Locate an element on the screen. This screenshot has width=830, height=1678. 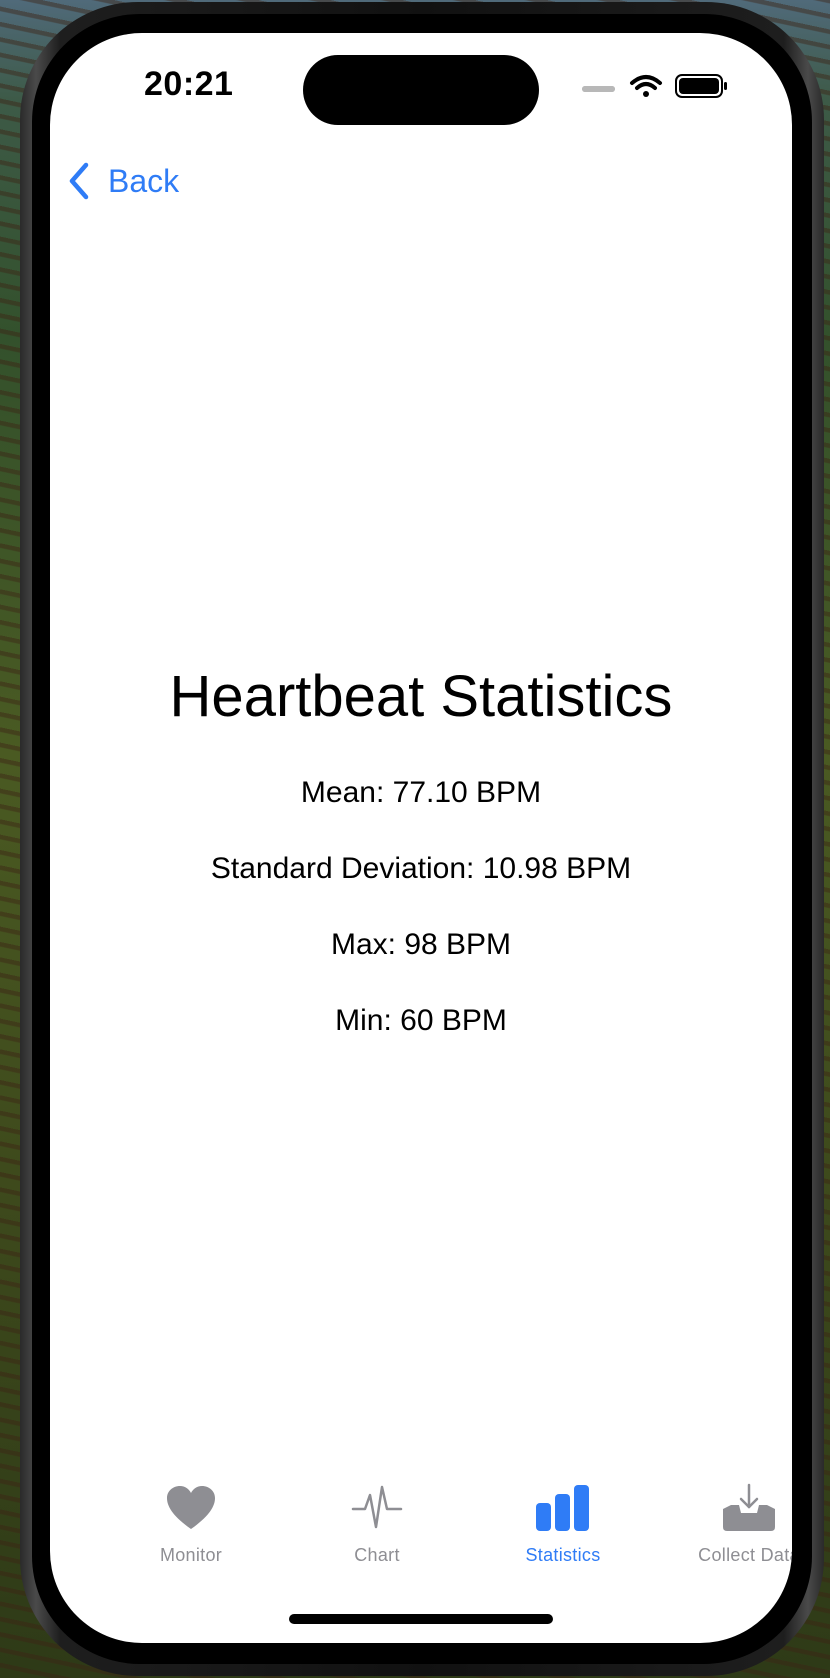
tab-statistics: Statistics is located at coordinates (563, 1533).